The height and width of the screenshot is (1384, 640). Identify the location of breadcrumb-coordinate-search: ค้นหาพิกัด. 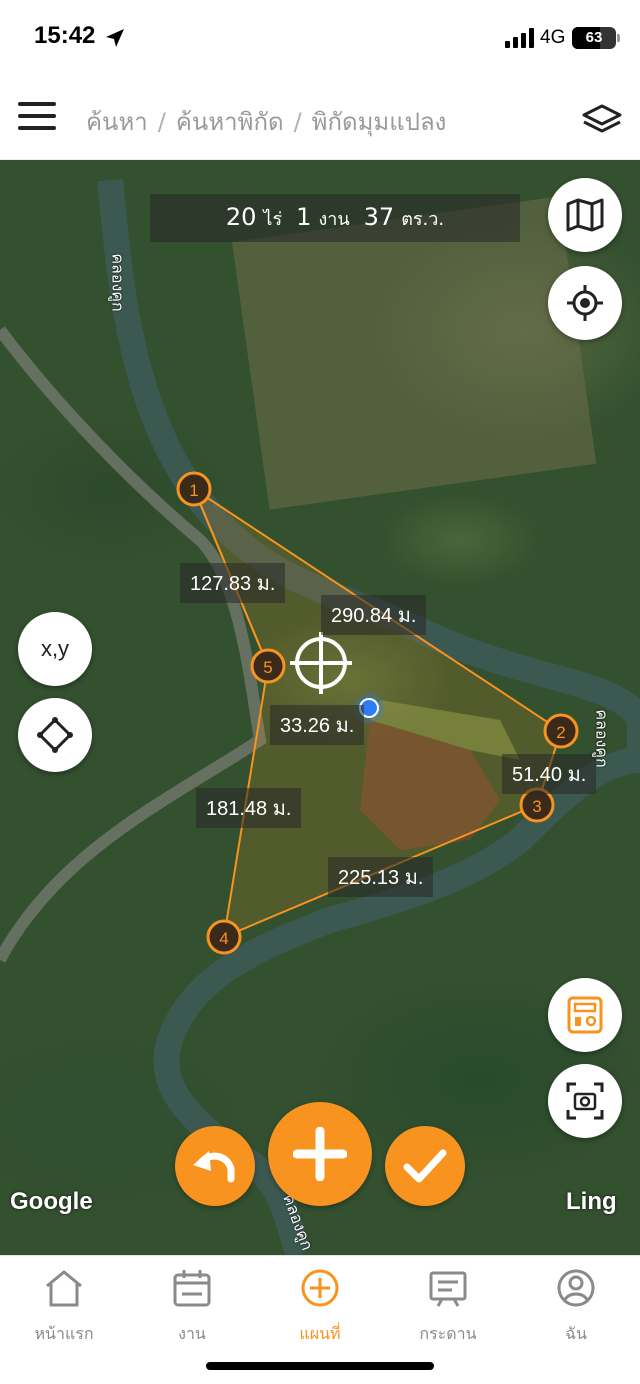
(230, 122).